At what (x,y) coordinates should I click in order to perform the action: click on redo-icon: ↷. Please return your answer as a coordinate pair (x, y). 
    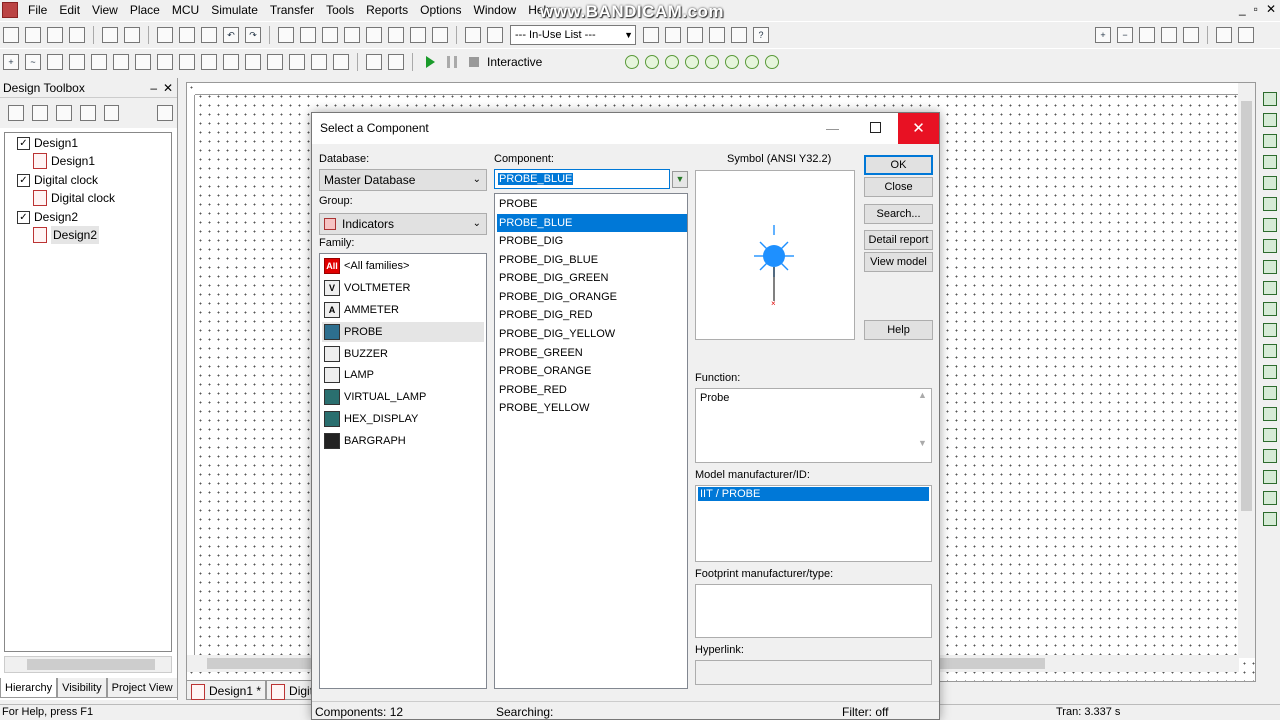
    Looking at the image, I should click on (253, 34).